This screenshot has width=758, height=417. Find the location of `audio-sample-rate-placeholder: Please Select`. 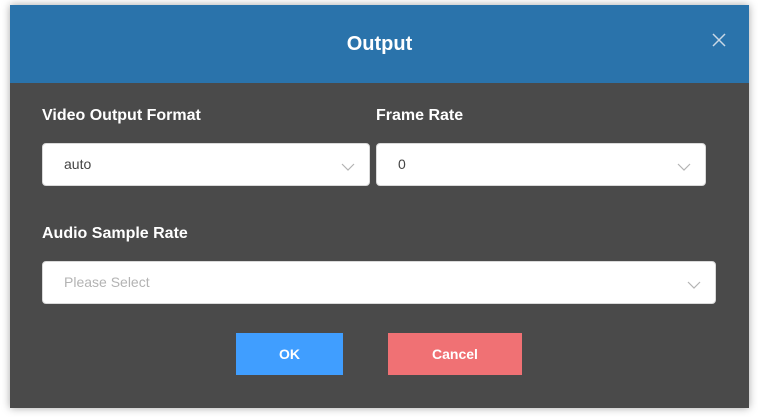

audio-sample-rate-placeholder: Please Select is located at coordinates (107, 282).